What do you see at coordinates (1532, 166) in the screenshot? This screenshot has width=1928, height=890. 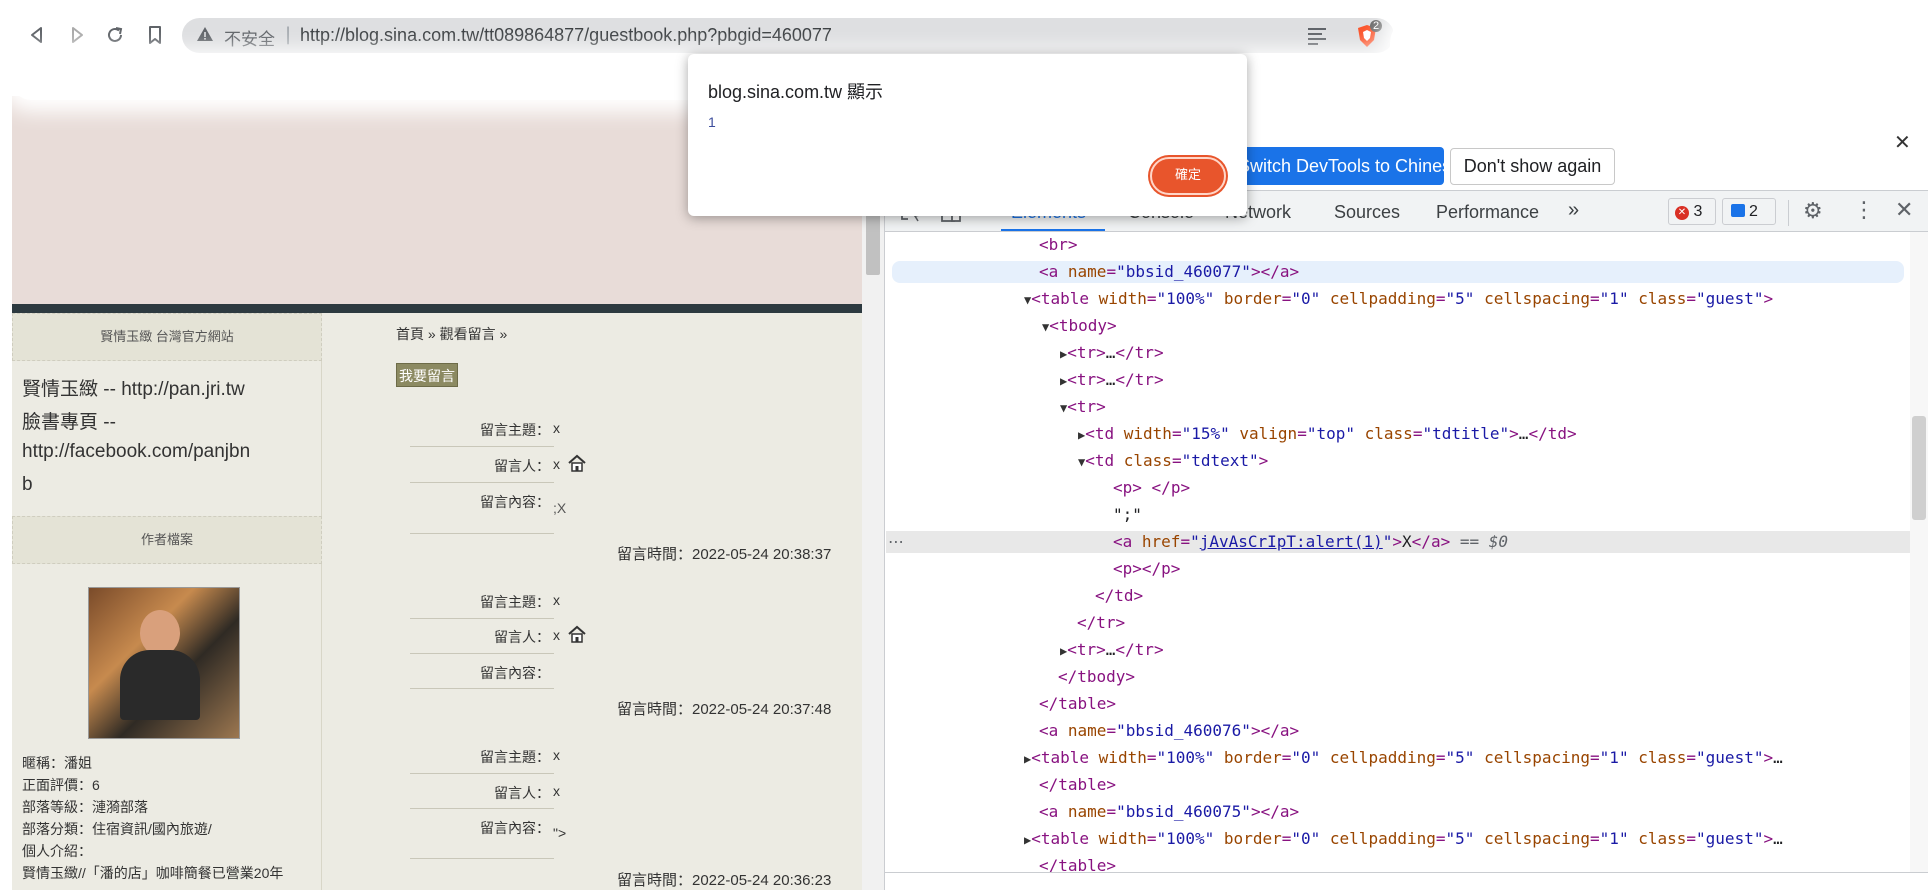 I see `dont-show-again-button: Don't show again` at bounding box center [1532, 166].